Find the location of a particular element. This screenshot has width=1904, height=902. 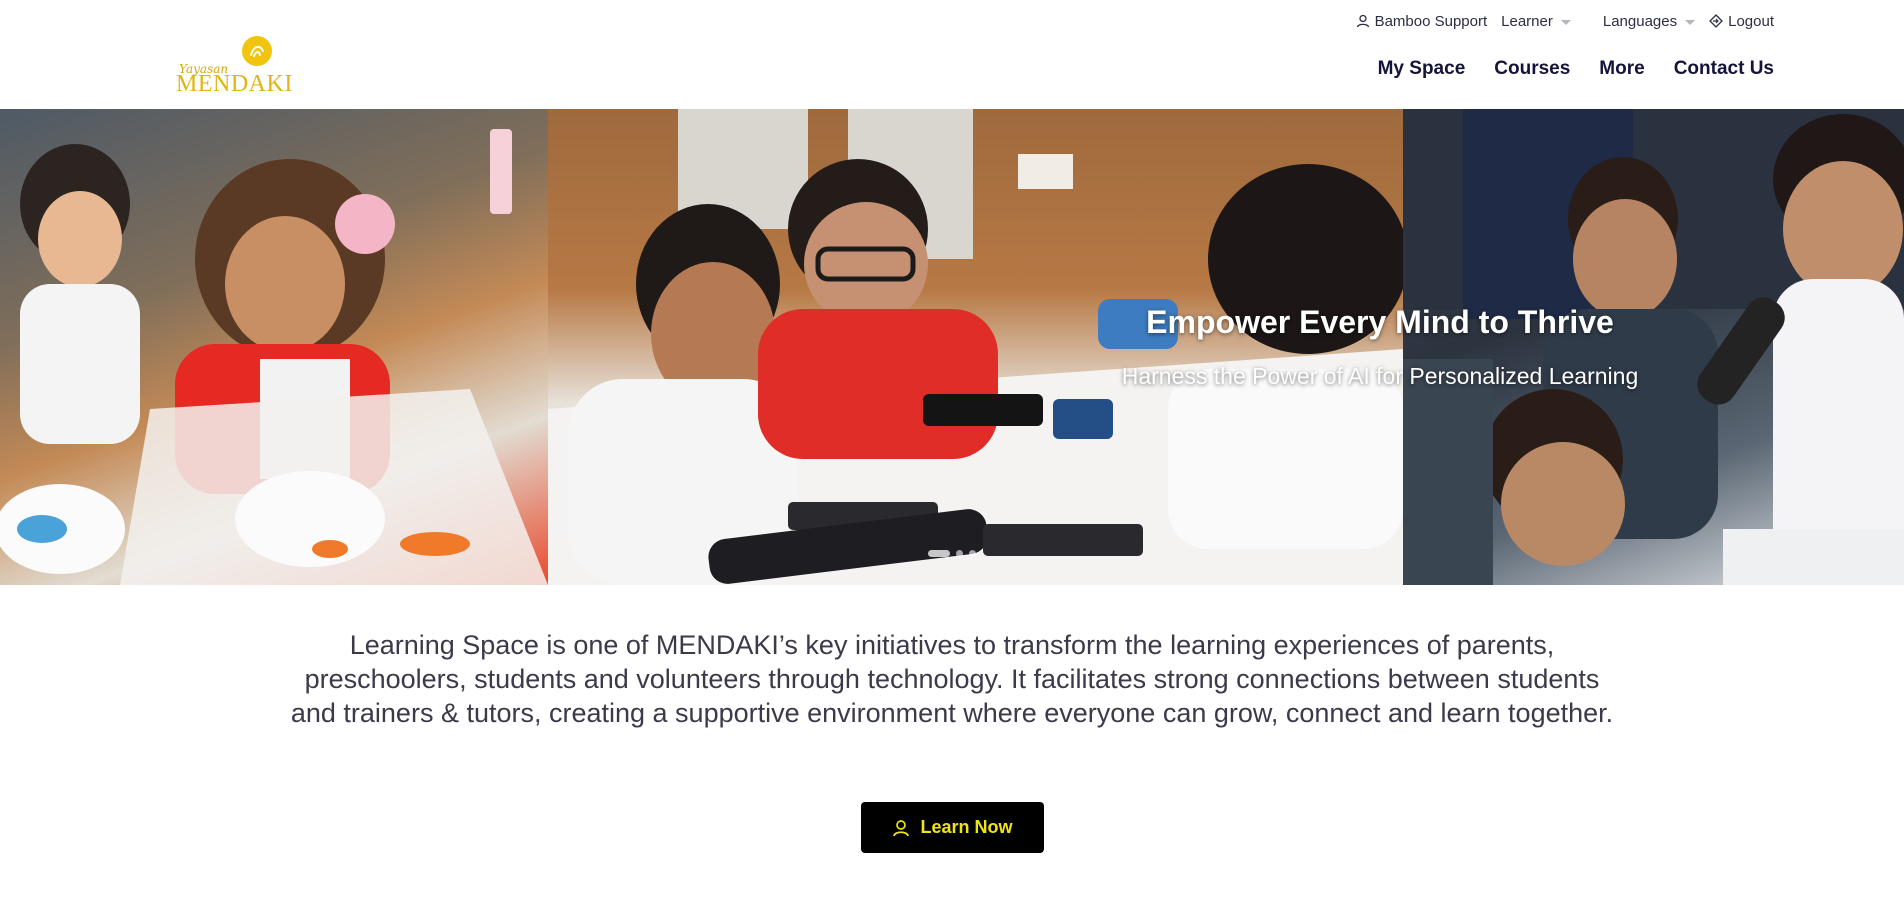

hero-title: Empower Every Mind to Thrive is located at coordinates (1380, 322).